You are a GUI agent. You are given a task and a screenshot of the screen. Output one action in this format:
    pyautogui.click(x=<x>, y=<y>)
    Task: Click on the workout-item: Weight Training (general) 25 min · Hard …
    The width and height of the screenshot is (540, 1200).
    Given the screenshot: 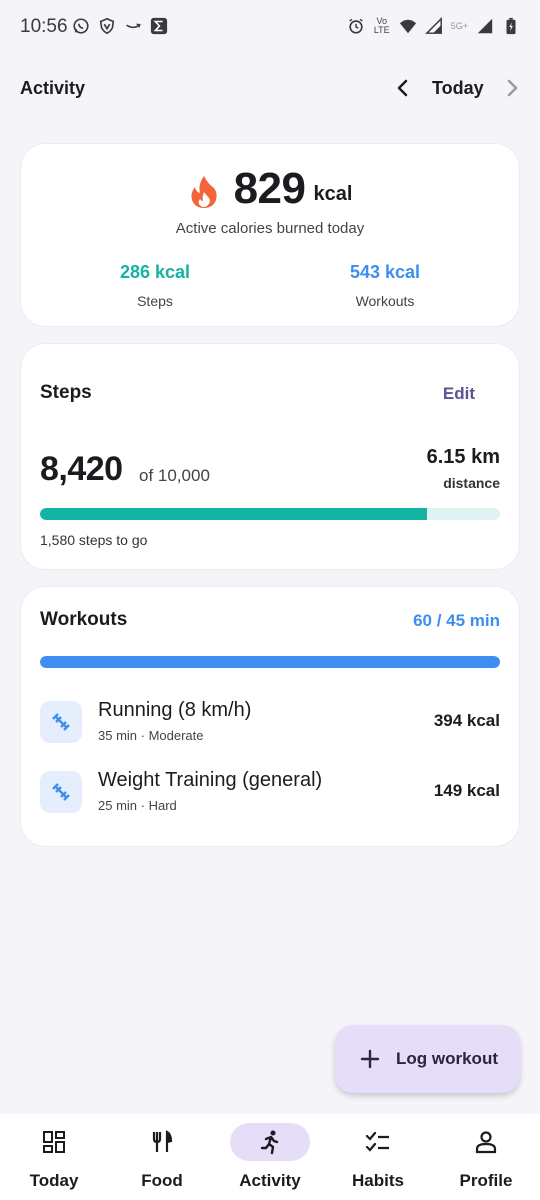 What is the action you would take?
    pyautogui.click(x=270, y=794)
    